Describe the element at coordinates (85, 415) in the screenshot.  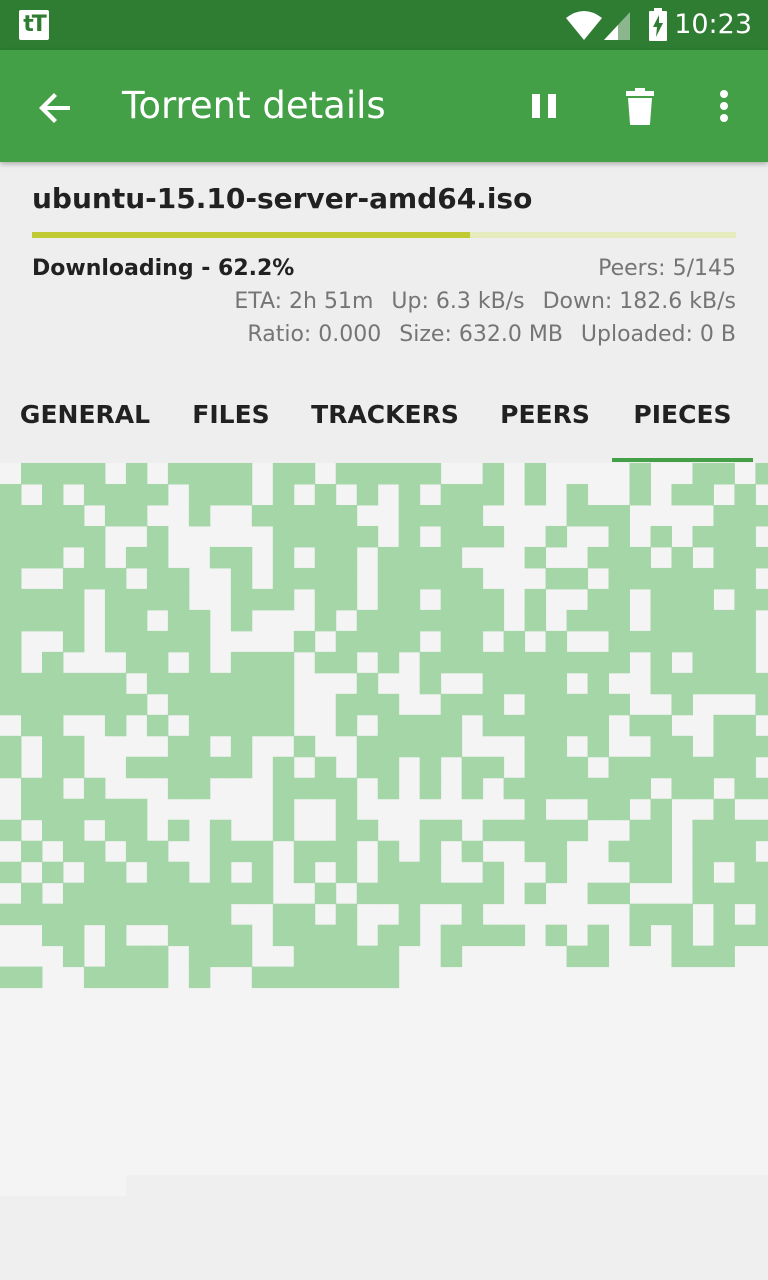
I see `tab-general: GENERAL` at that location.